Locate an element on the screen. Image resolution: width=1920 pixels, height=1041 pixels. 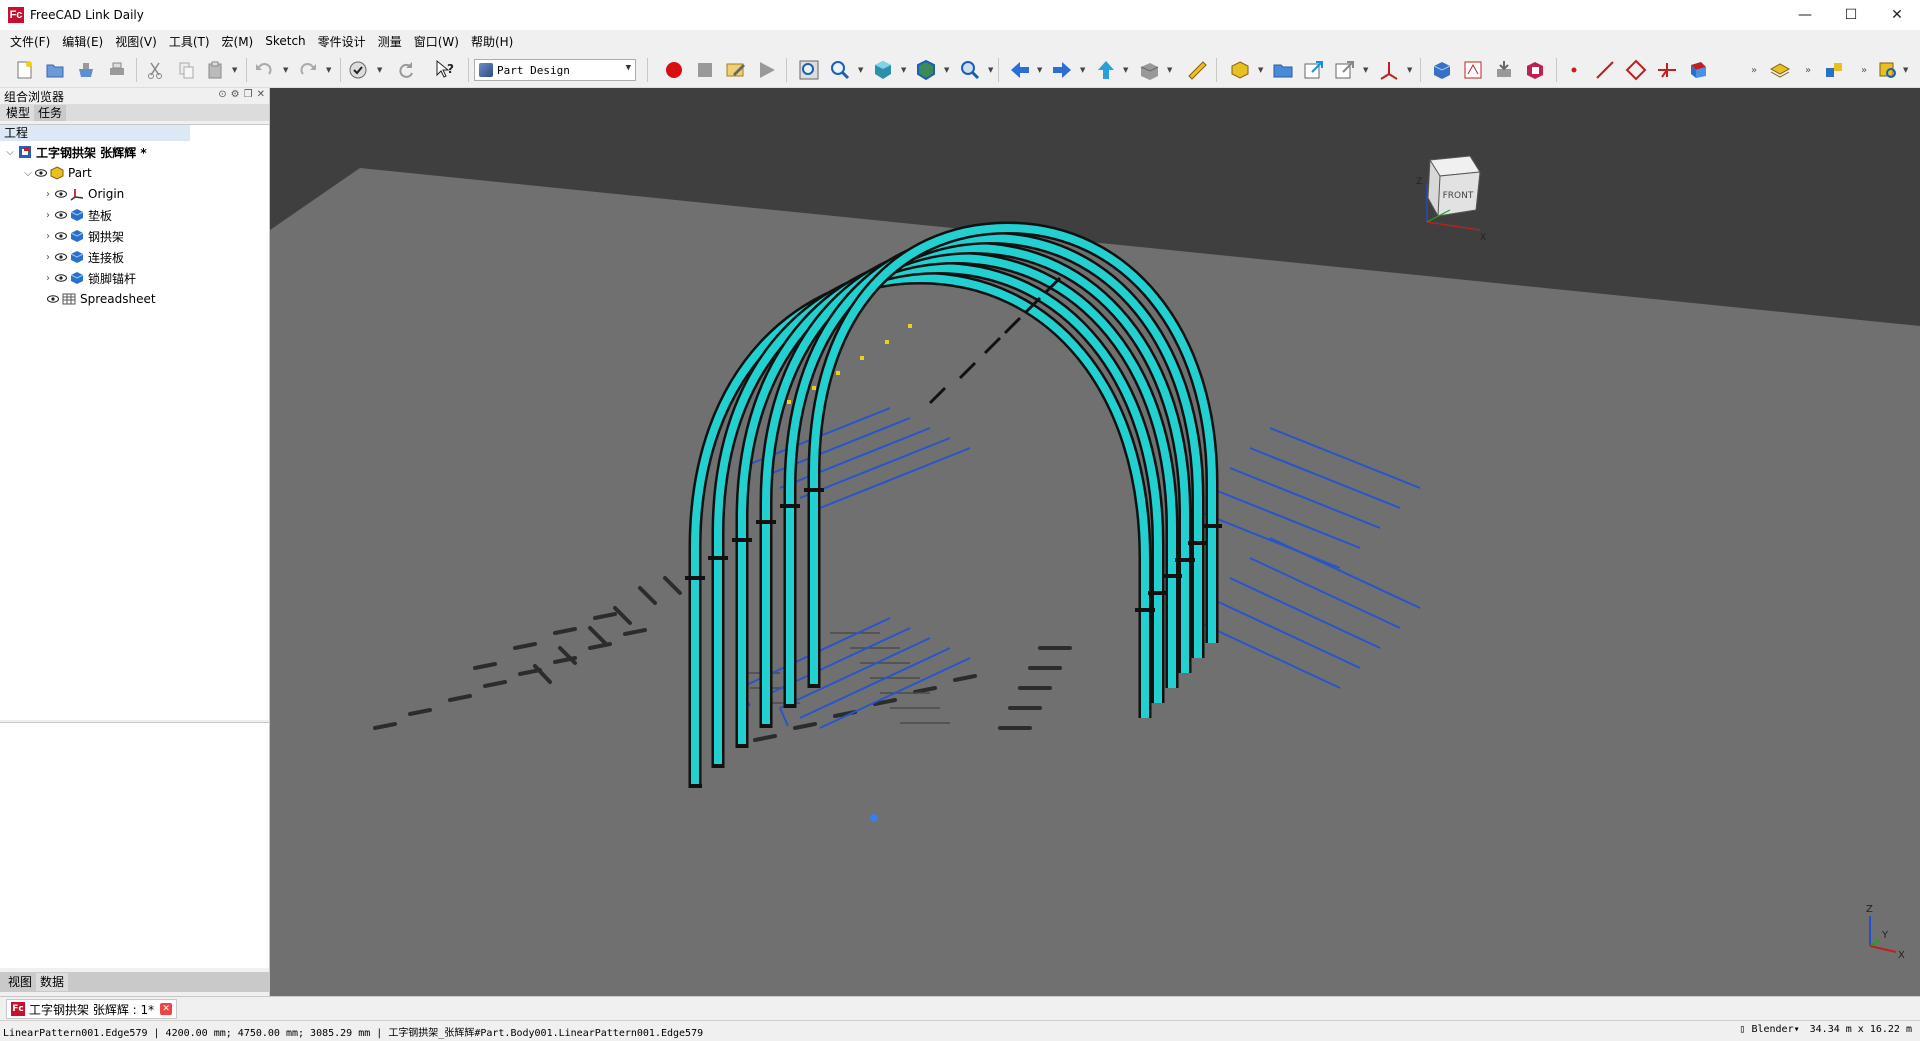
tree-item-part: ⌵ Part is located at coordinates (57, 173).